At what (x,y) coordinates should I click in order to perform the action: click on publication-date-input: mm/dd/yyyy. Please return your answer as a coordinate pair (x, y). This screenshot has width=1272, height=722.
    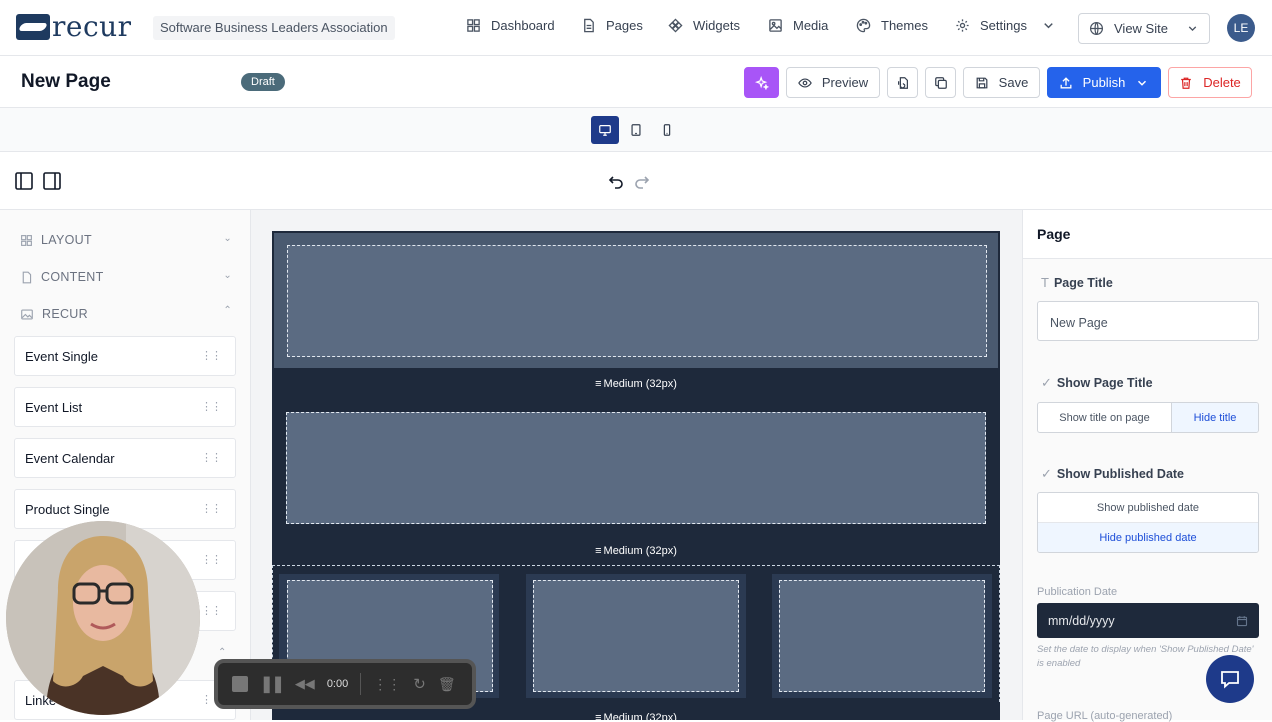
    Looking at the image, I should click on (1148, 620).